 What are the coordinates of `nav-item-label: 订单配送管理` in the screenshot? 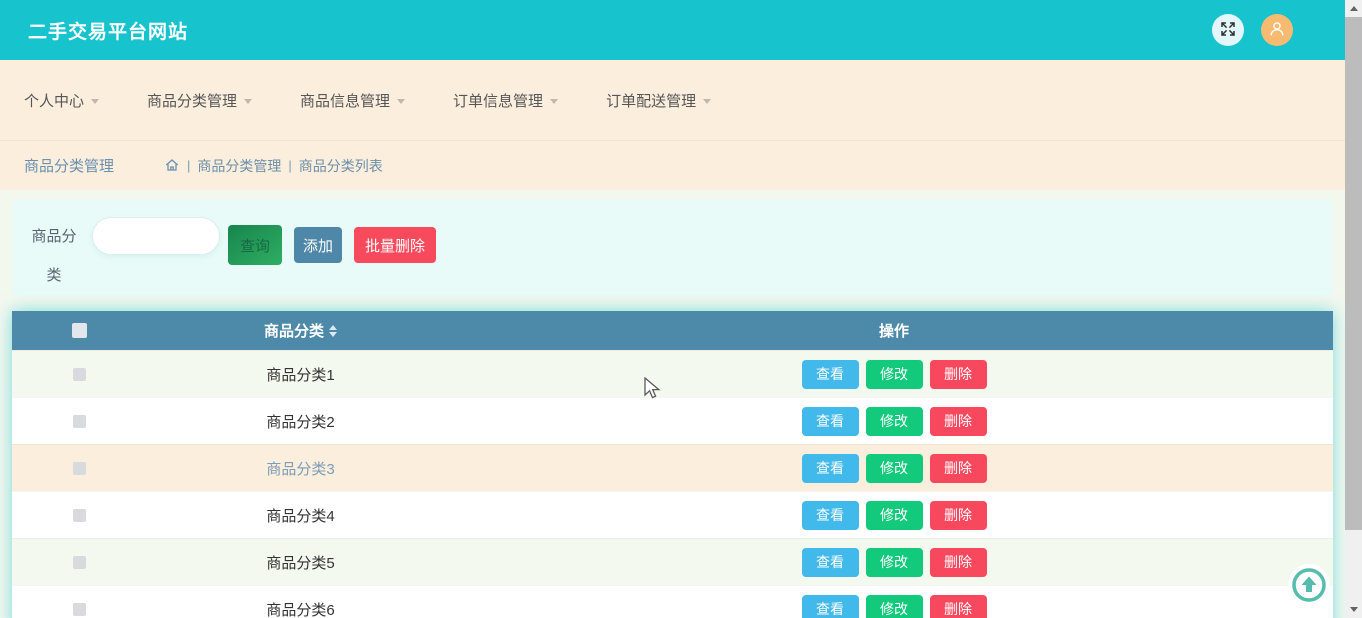 It's located at (651, 101).